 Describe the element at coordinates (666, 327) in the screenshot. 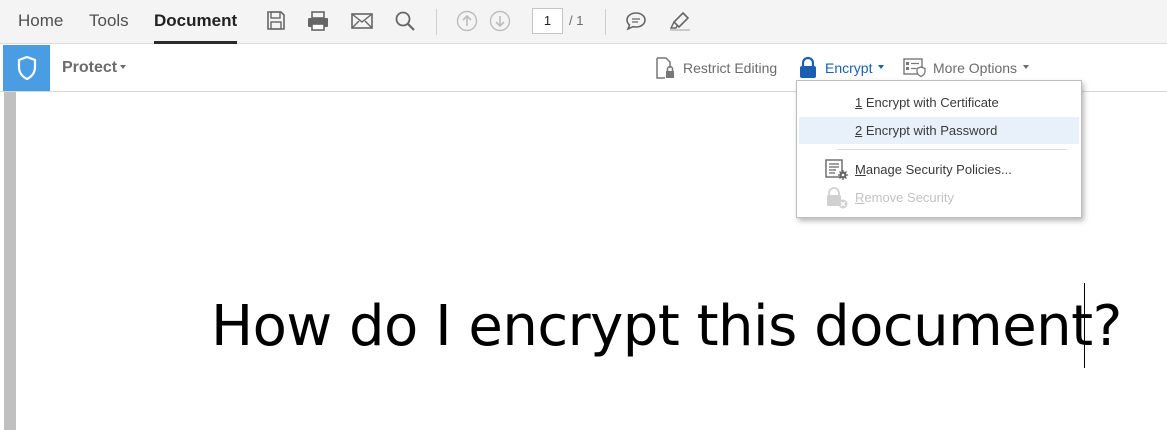

I see `document-text: How do I encrypt this document?` at that location.